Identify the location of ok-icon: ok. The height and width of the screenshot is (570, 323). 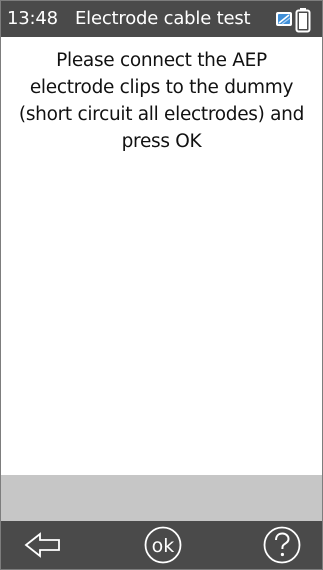
(163, 545).